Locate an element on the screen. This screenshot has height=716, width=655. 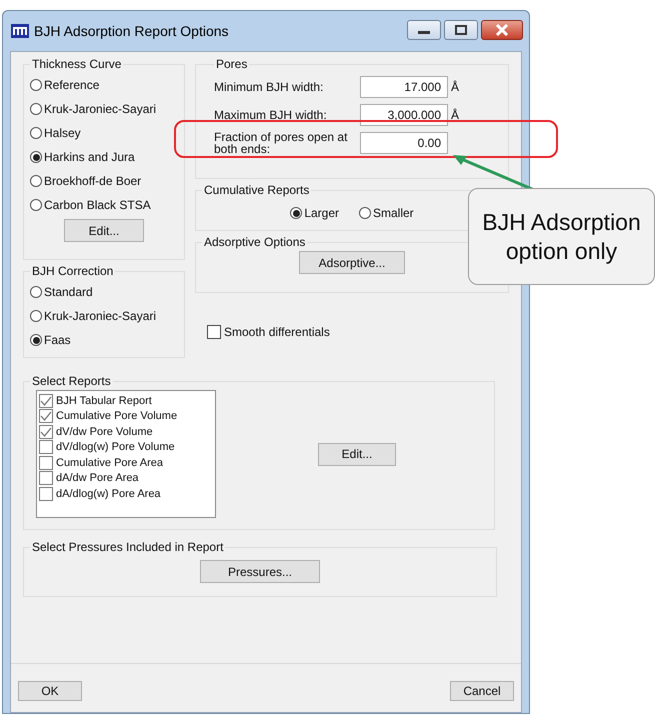
group-title: Cumulative Reports is located at coordinates (256, 190).